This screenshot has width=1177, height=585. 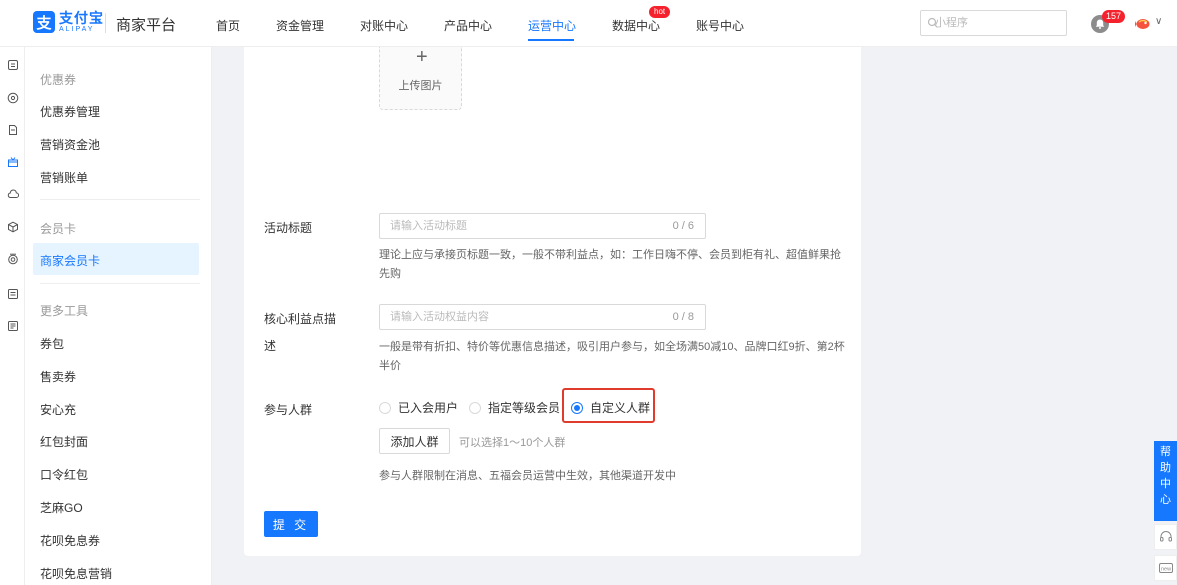 I want to click on submenu-item-marketing-fund-pool: 营销资金池, so click(x=70, y=144).